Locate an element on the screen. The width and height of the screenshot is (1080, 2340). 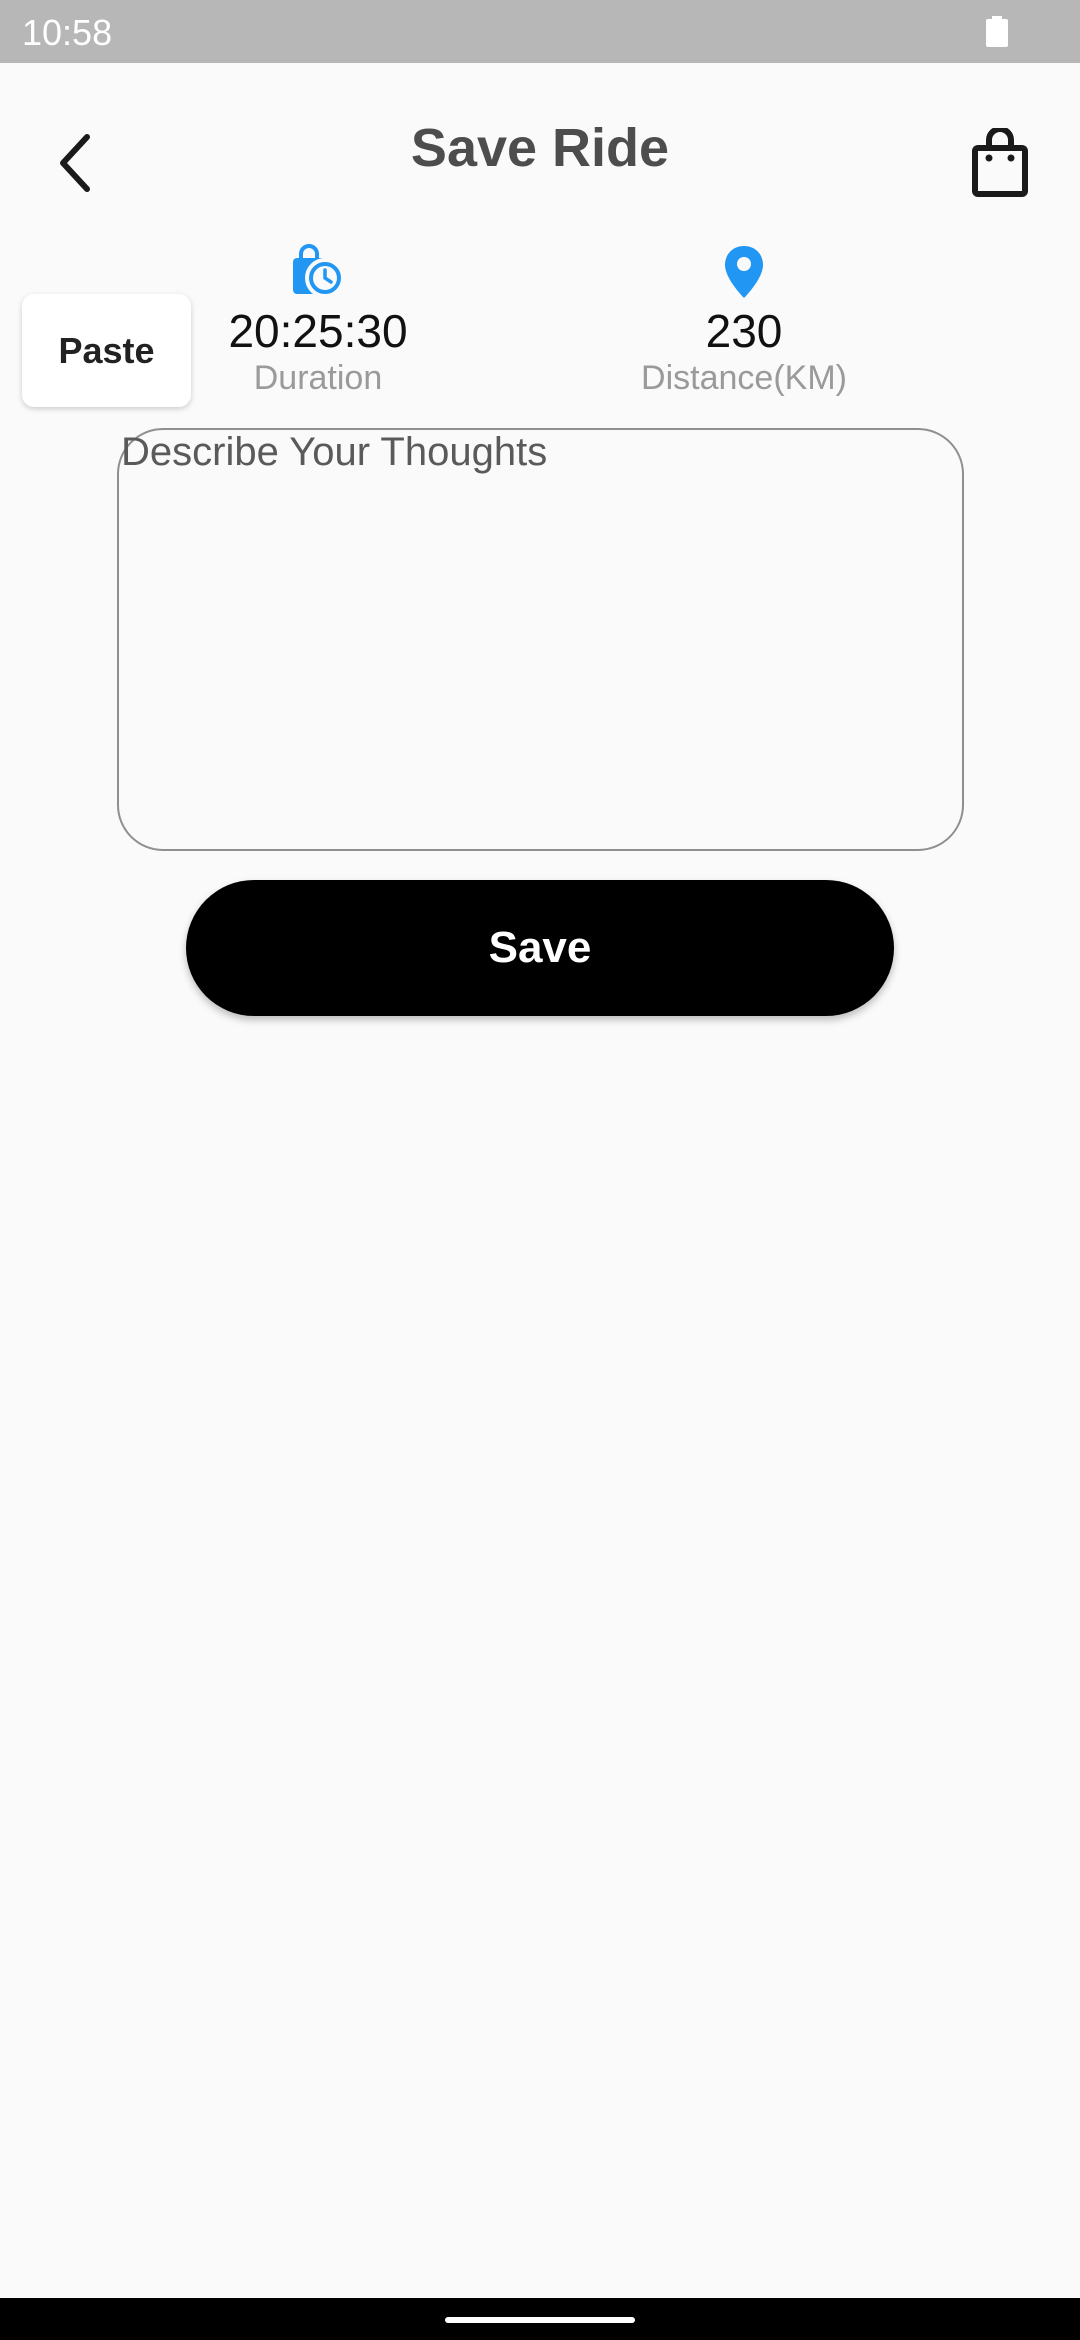
status-time: 10:58 is located at coordinates (67, 32).